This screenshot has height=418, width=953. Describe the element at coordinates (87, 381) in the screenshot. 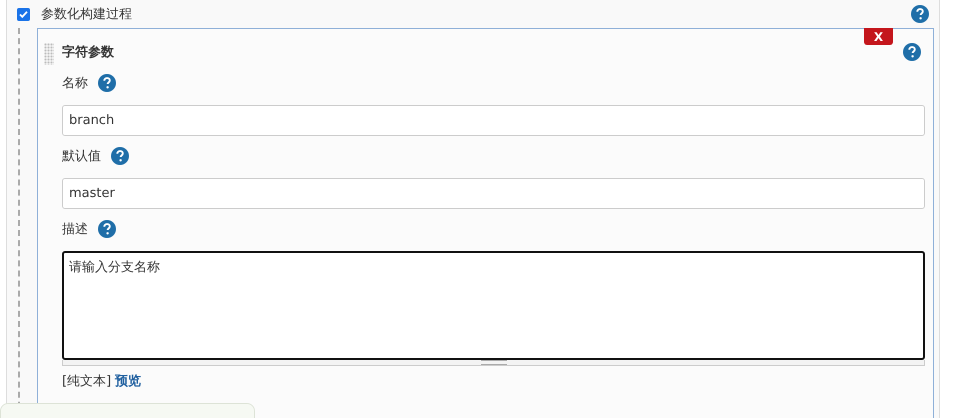

I see `format-label: [纯文本]` at that location.